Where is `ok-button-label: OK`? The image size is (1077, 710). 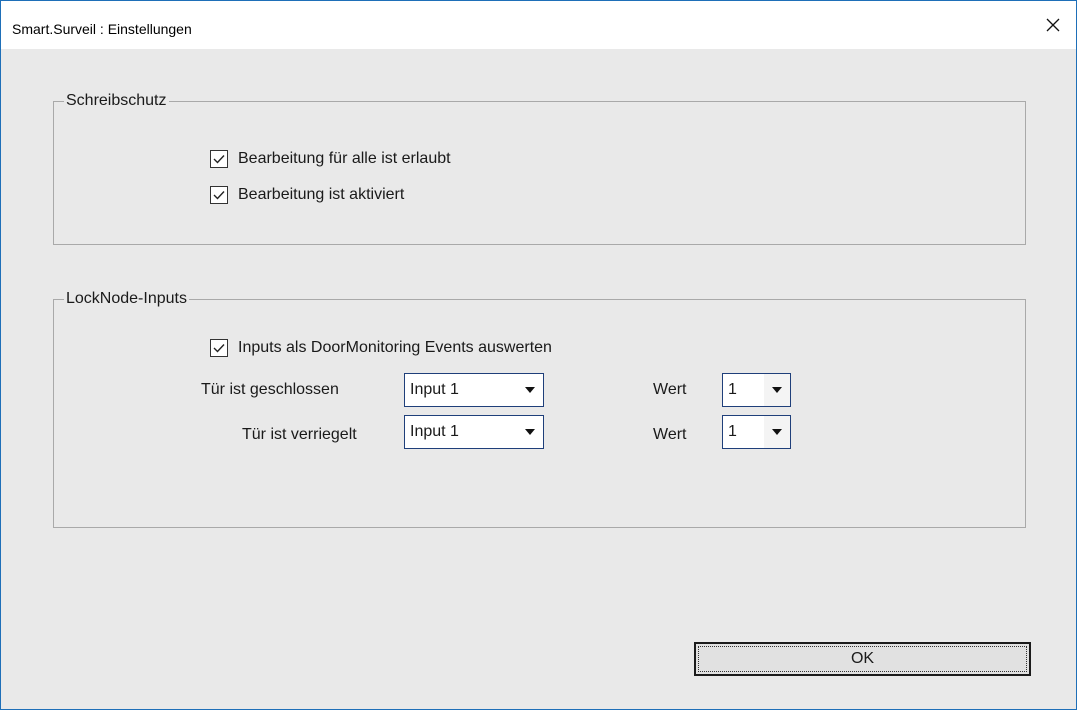
ok-button-label: OK is located at coordinates (862, 658).